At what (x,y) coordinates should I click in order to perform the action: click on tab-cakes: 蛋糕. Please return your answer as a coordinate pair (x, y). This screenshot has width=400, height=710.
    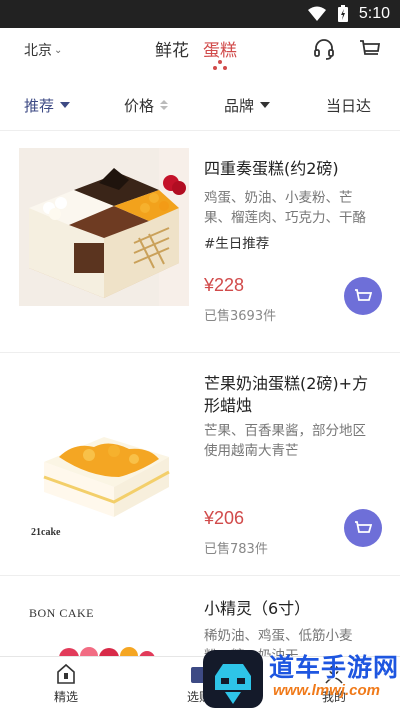
    Looking at the image, I should click on (220, 53).